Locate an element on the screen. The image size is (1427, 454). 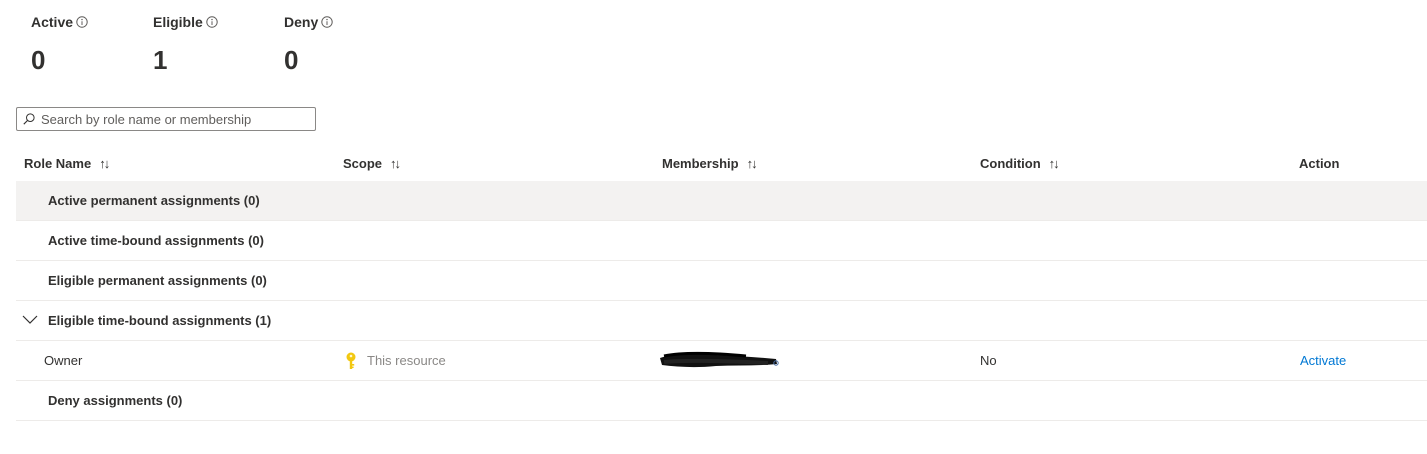
group-label: Active permanent assignments (0) is located at coordinates (154, 200).